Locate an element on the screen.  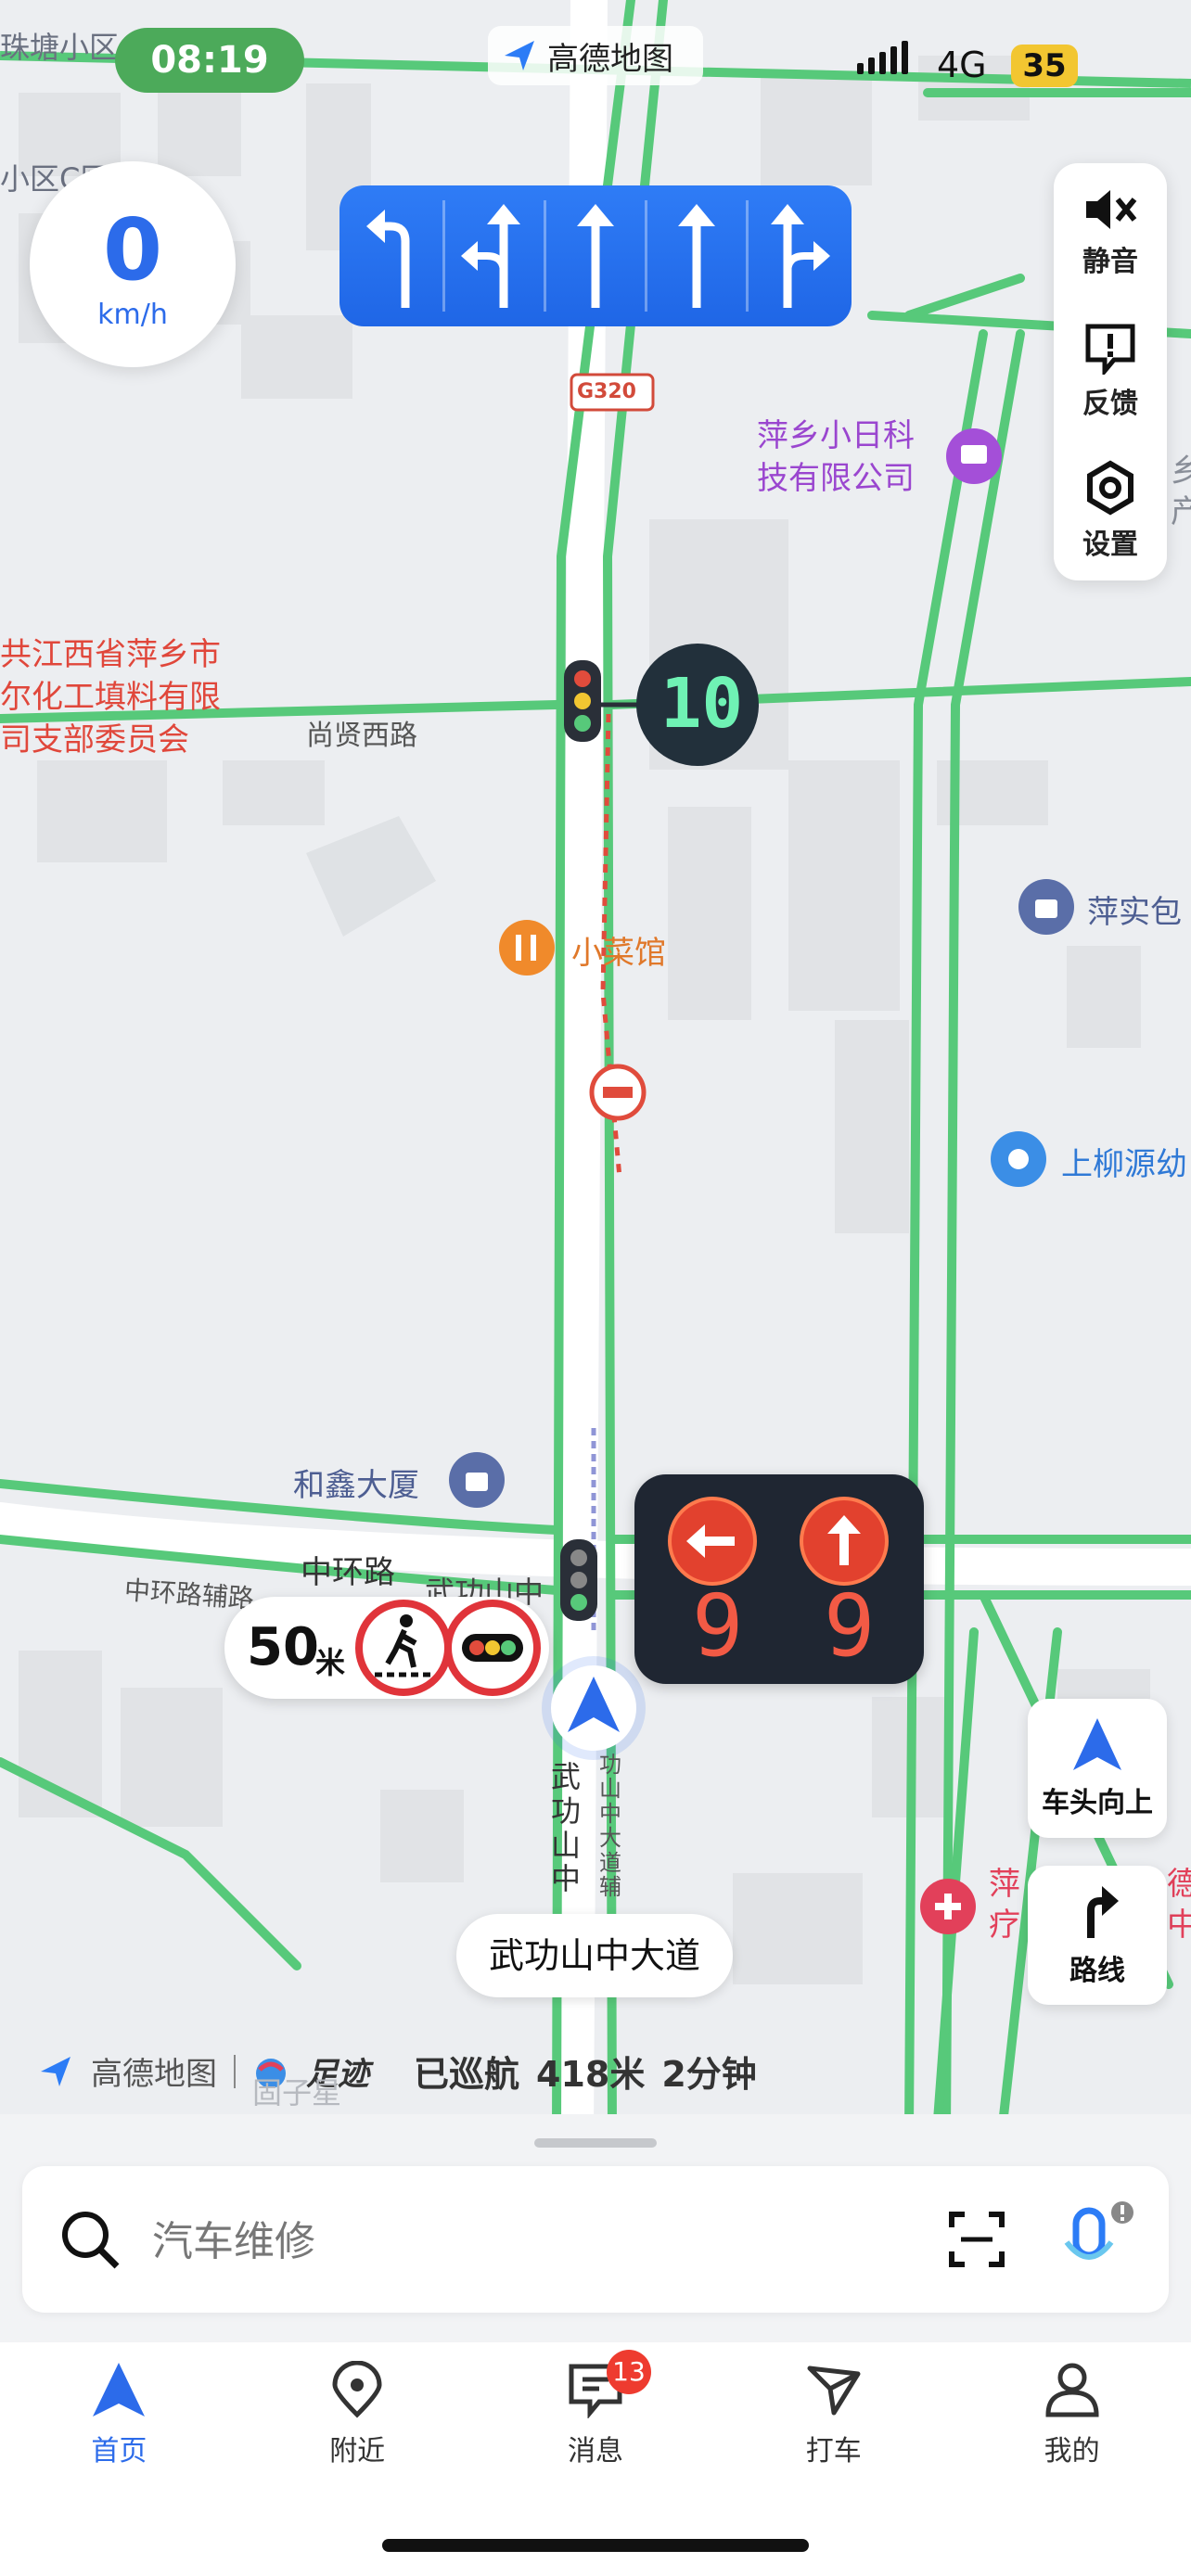
user-icon is located at coordinates (1072, 2390).